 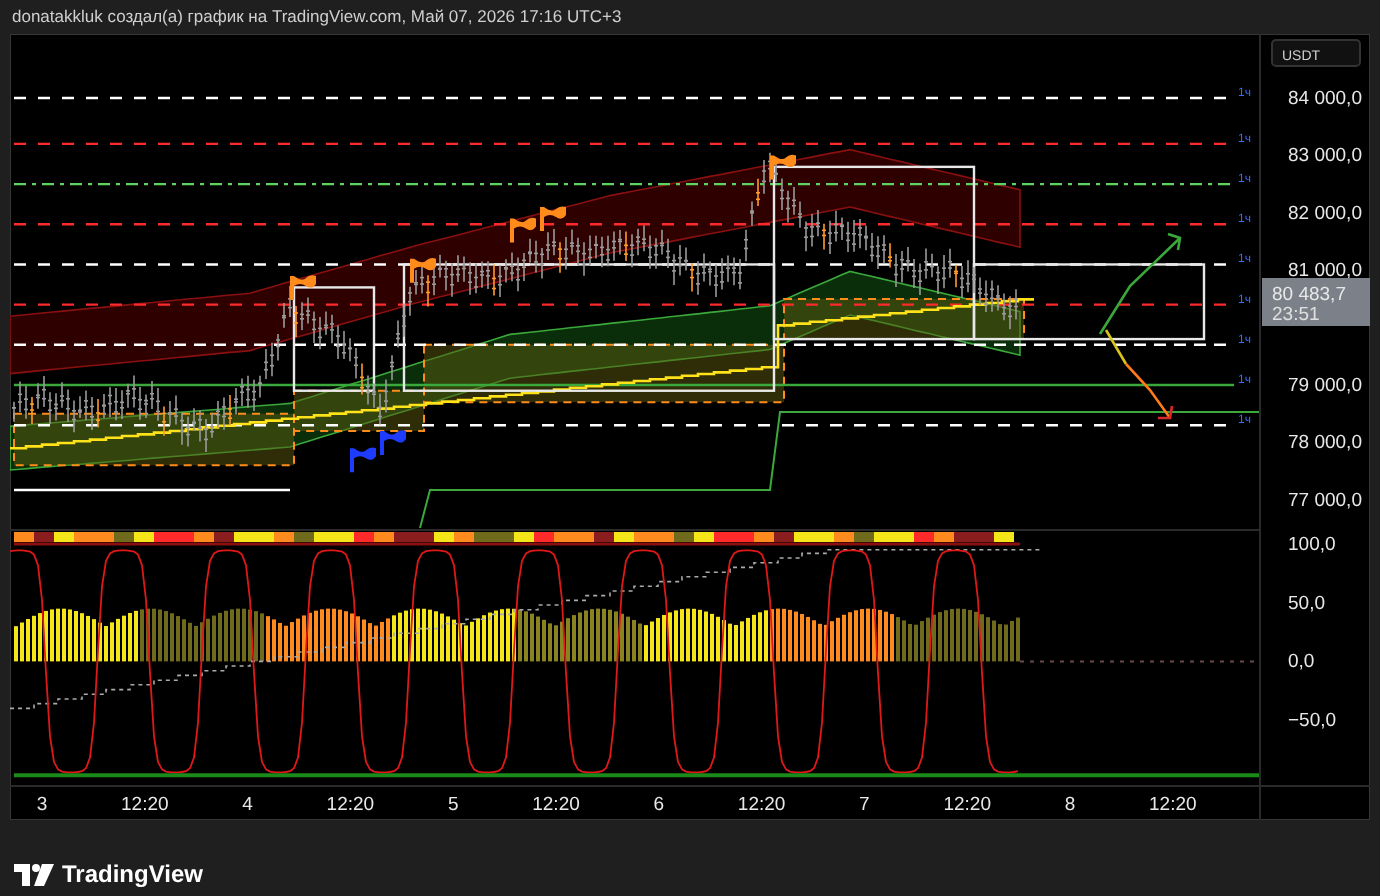 What do you see at coordinates (1325, 386) in the screenshot?
I see `price-tick-label: 79 000,0` at bounding box center [1325, 386].